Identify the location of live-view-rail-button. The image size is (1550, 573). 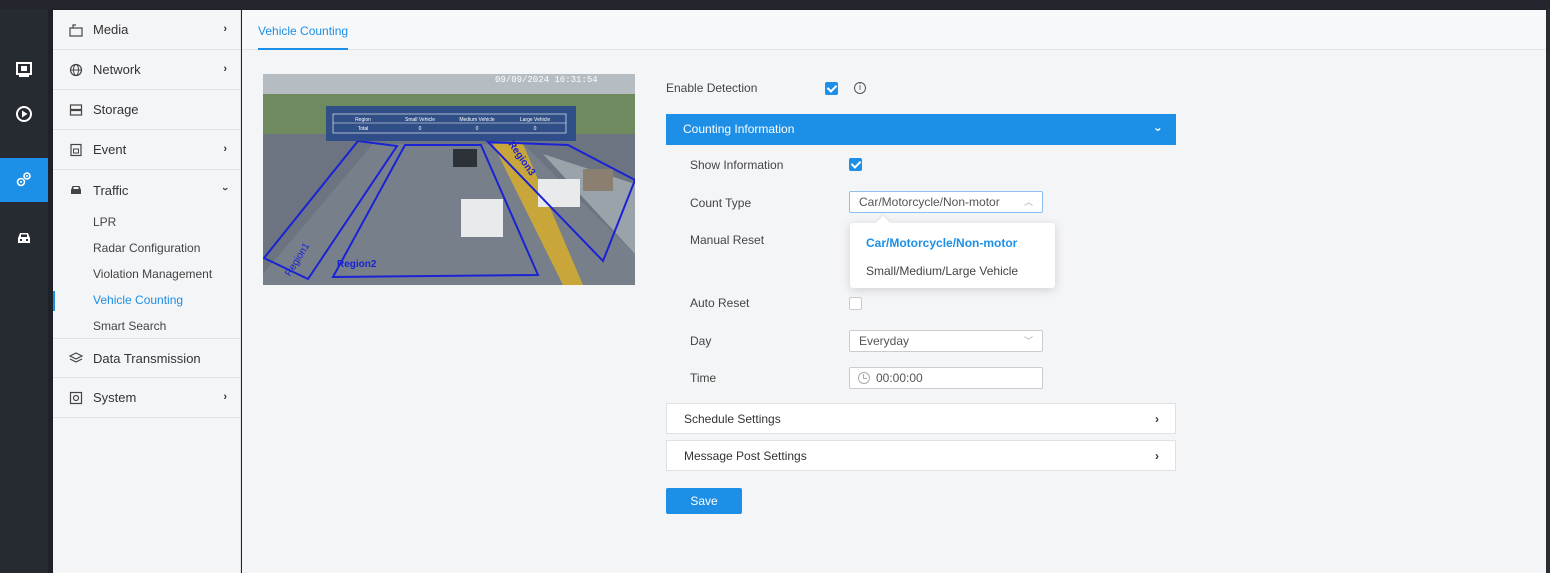
(24, 71).